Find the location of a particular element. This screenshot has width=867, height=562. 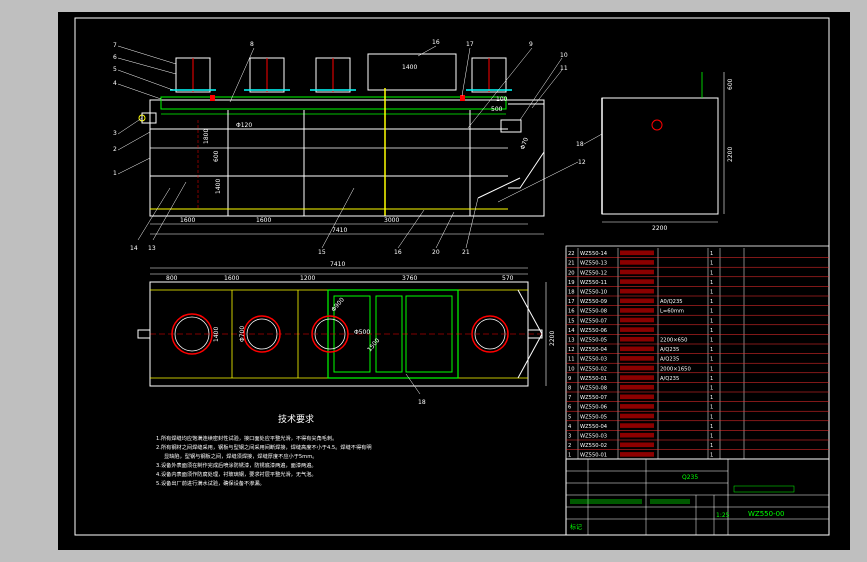

front-dim-b1: 1600 is located at coordinates (187, 220).